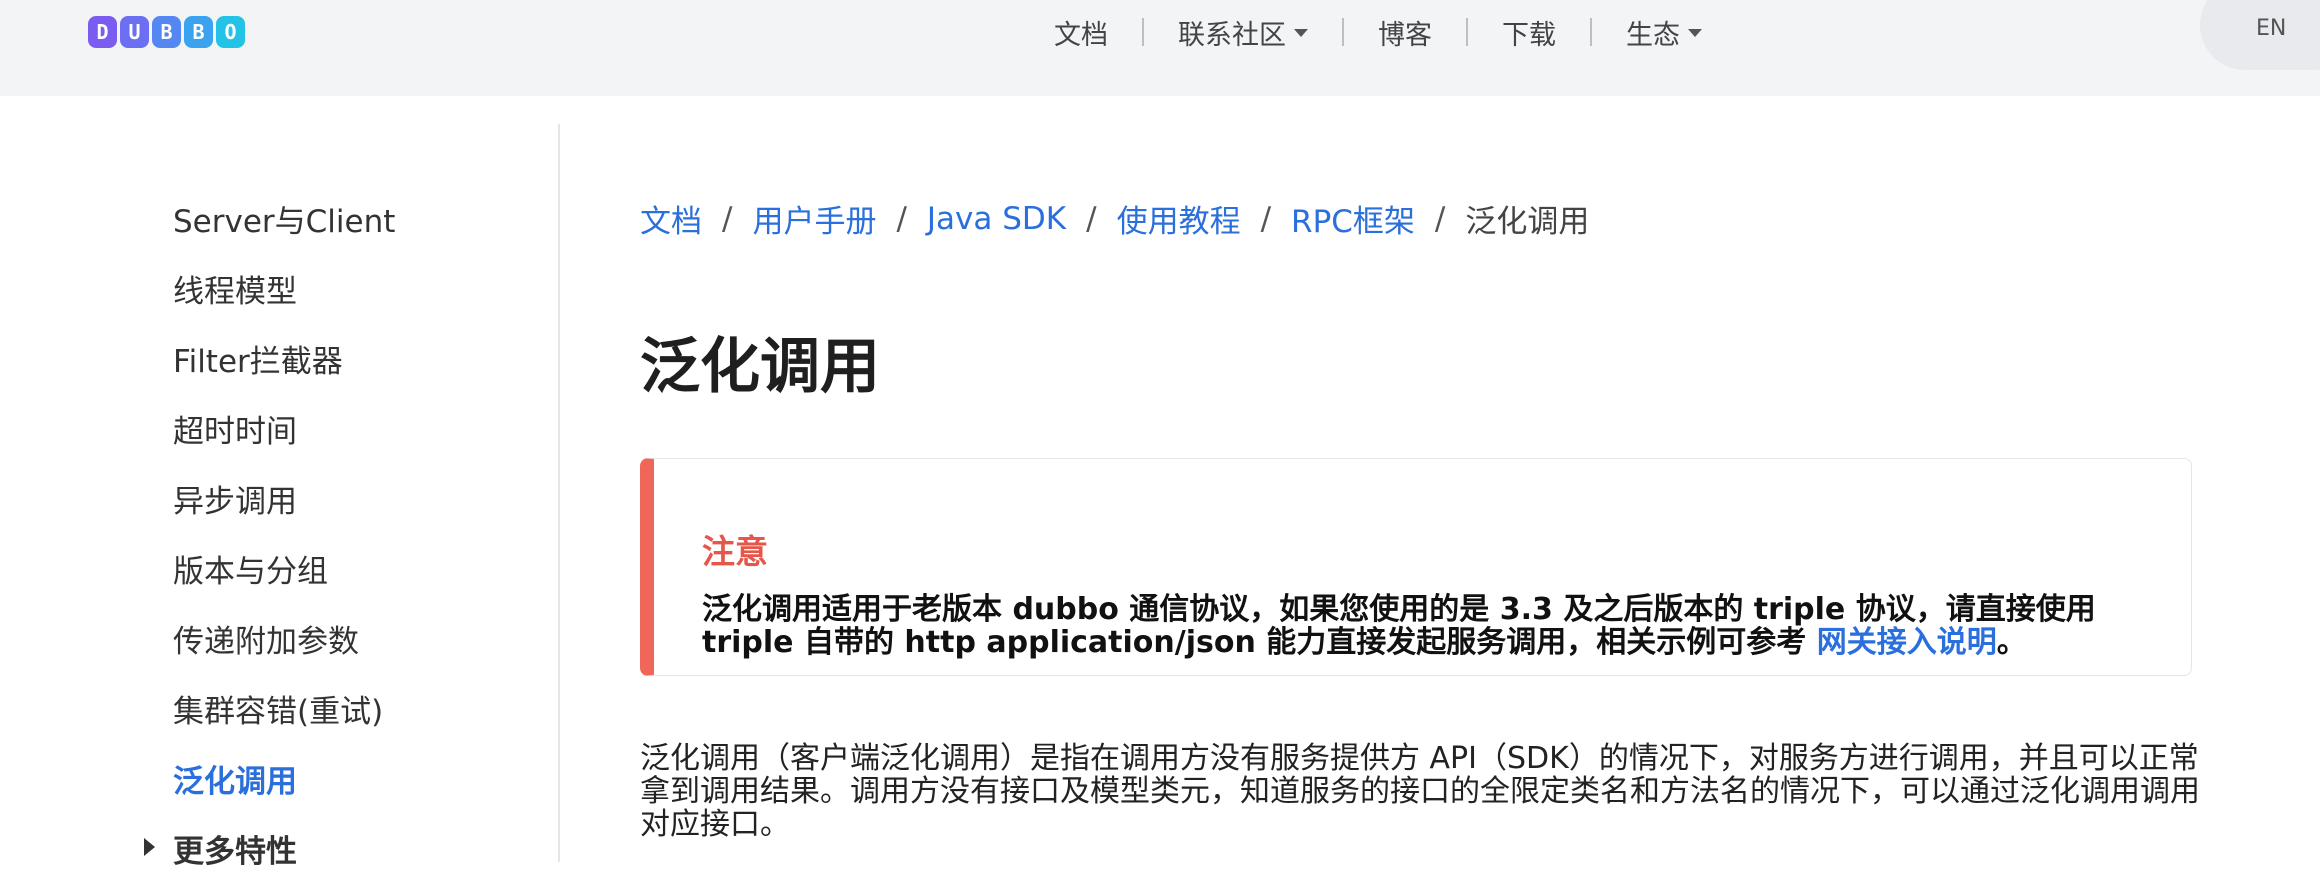 The image size is (2320, 883). What do you see at coordinates (358, 498) in the screenshot?
I see `sidebar-item-async: 异步调用` at bounding box center [358, 498].